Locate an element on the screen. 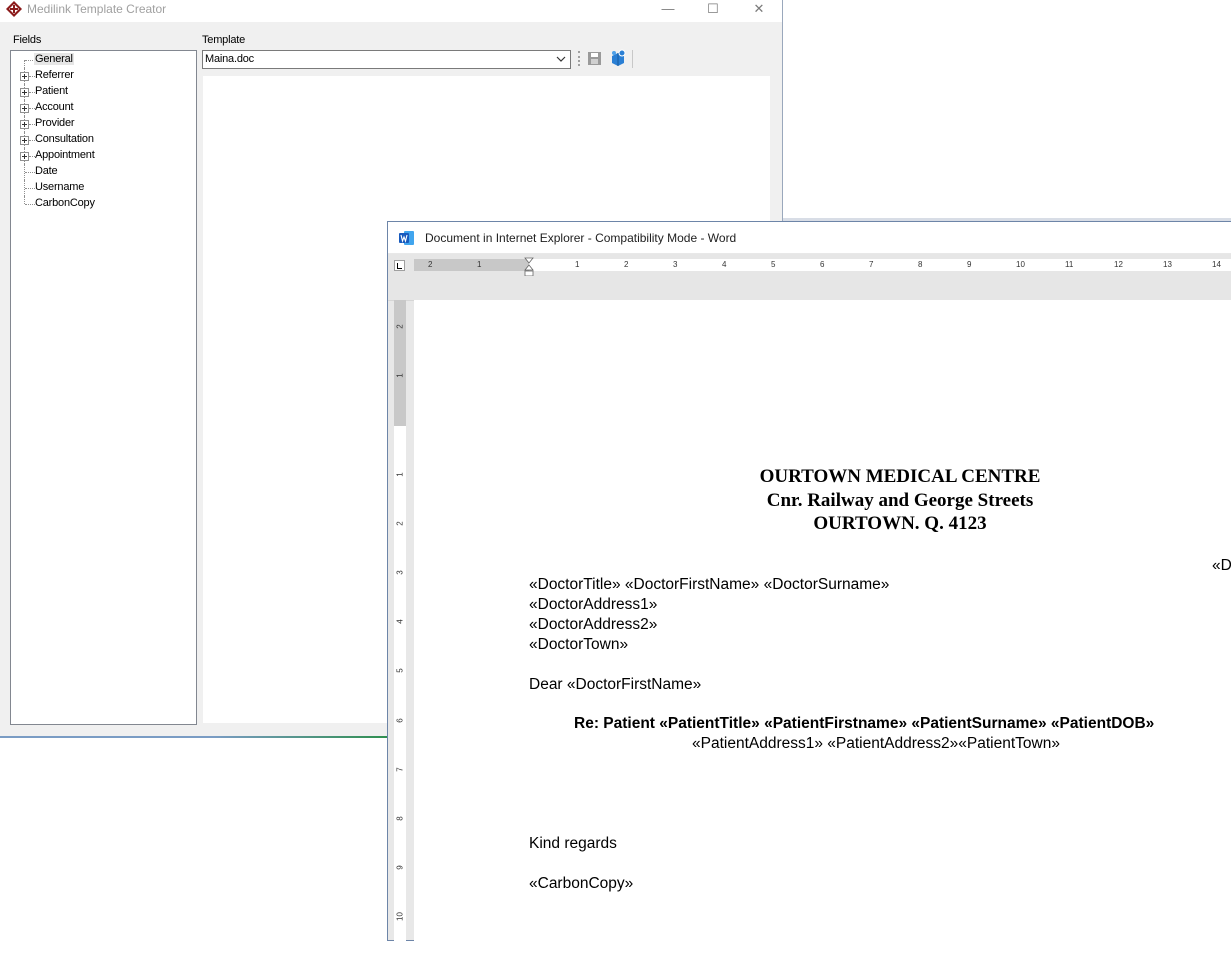 The height and width of the screenshot is (960, 1231). deploy-icon is located at coordinates (618, 57).